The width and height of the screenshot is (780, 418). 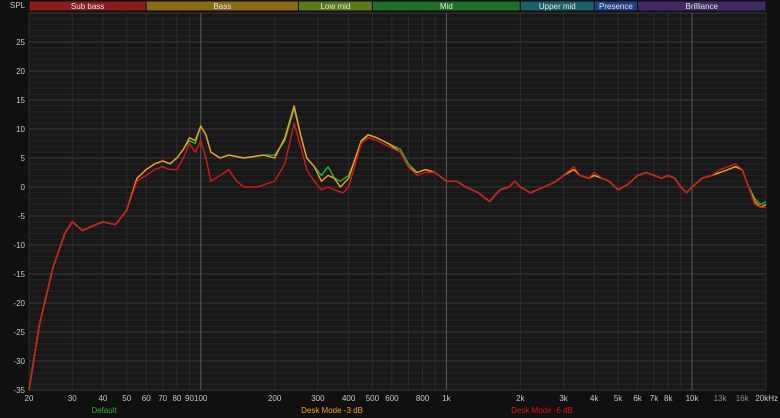 What do you see at coordinates (102, 398) in the screenshot?
I see `x-tick-label: 40` at bounding box center [102, 398].